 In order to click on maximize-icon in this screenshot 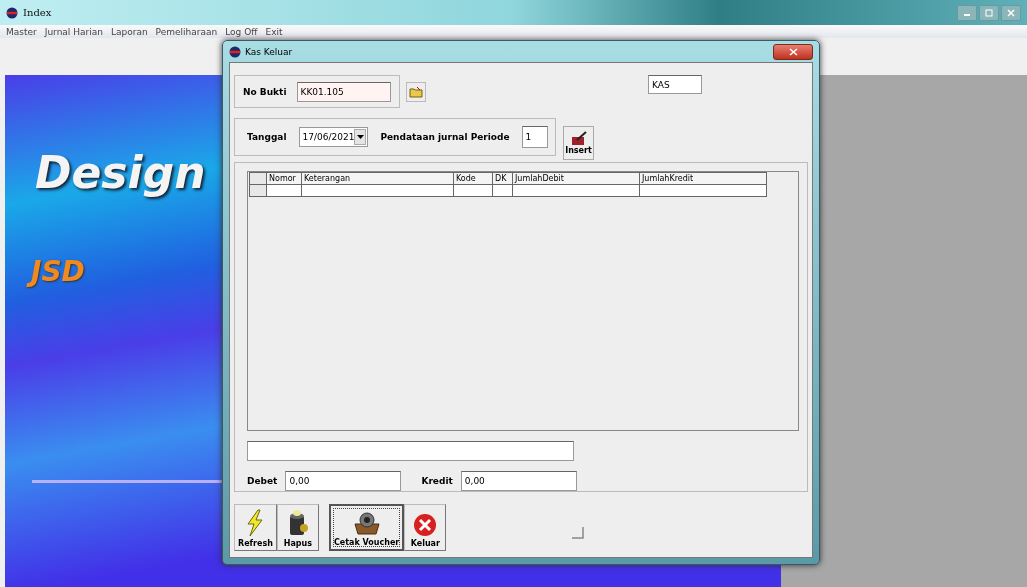, I will do `click(989, 12)`.